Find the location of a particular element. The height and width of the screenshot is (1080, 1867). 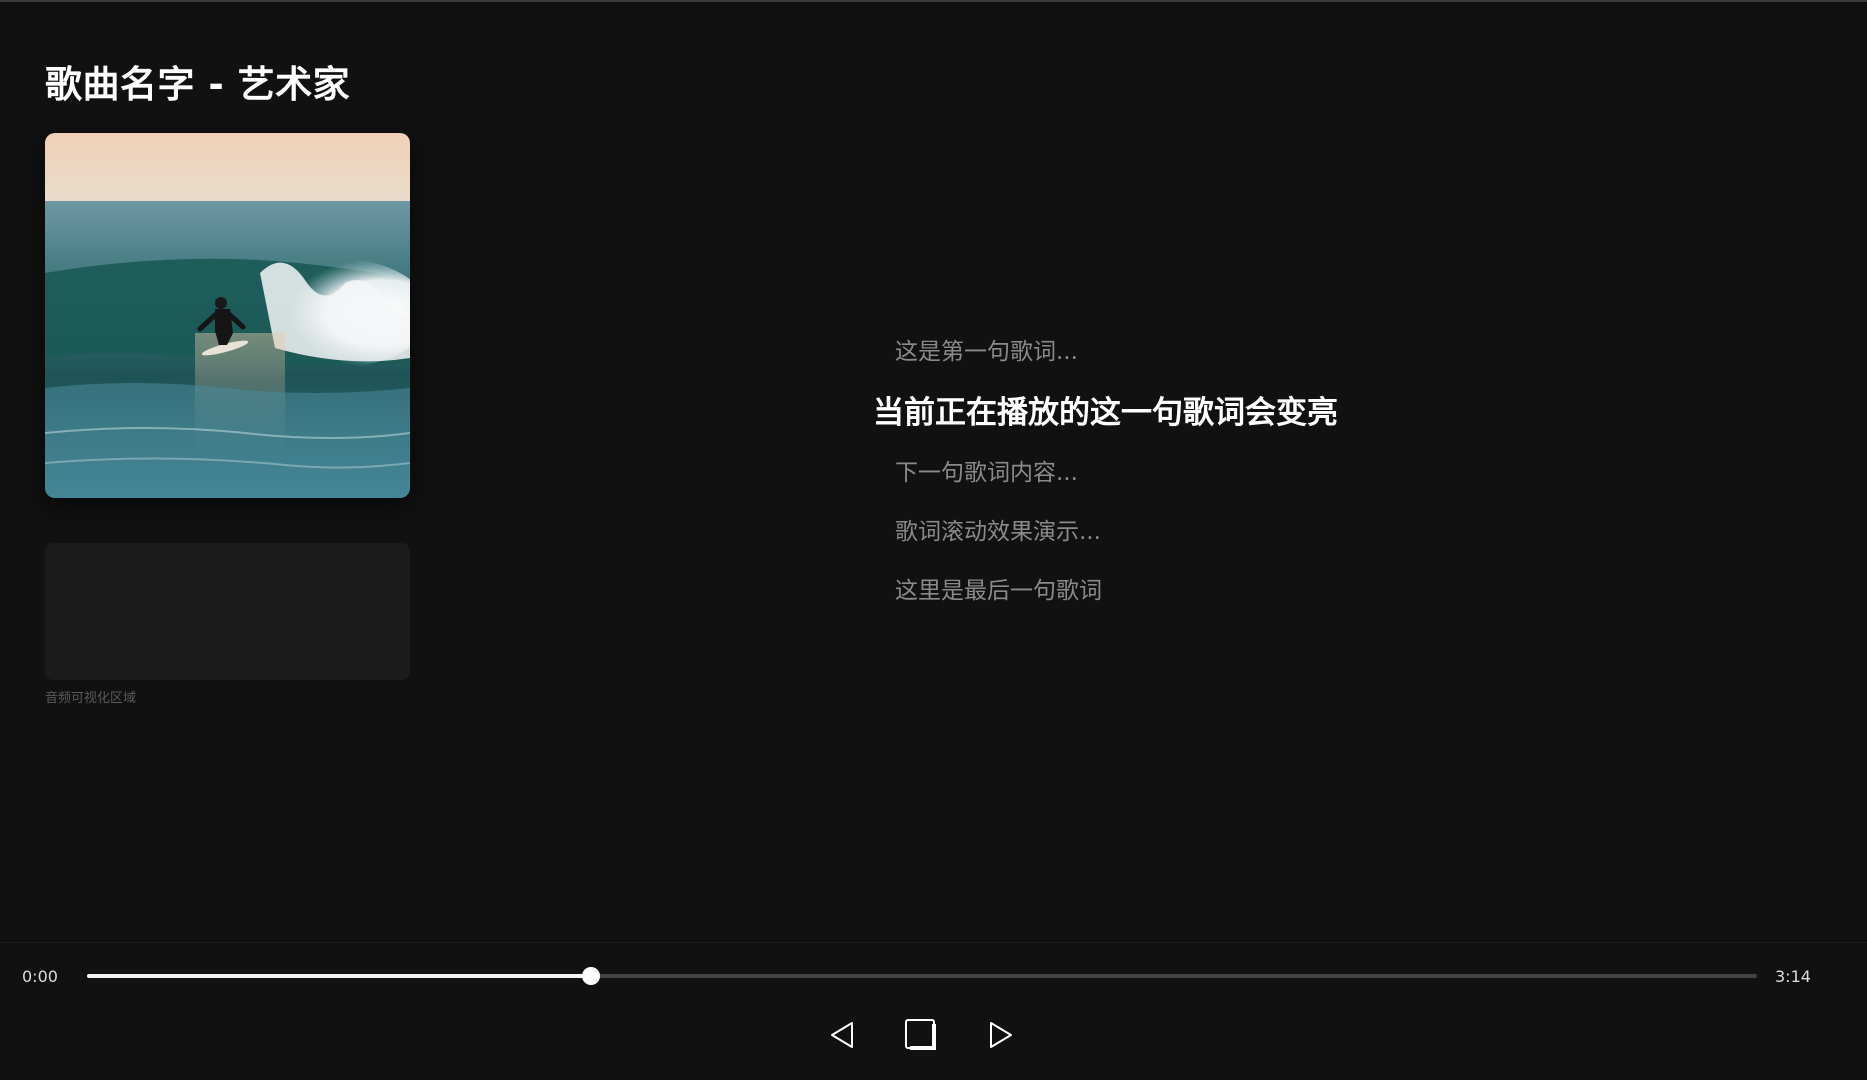

lyric-line: 这里是最后一句歌词 is located at coordinates (998, 591).